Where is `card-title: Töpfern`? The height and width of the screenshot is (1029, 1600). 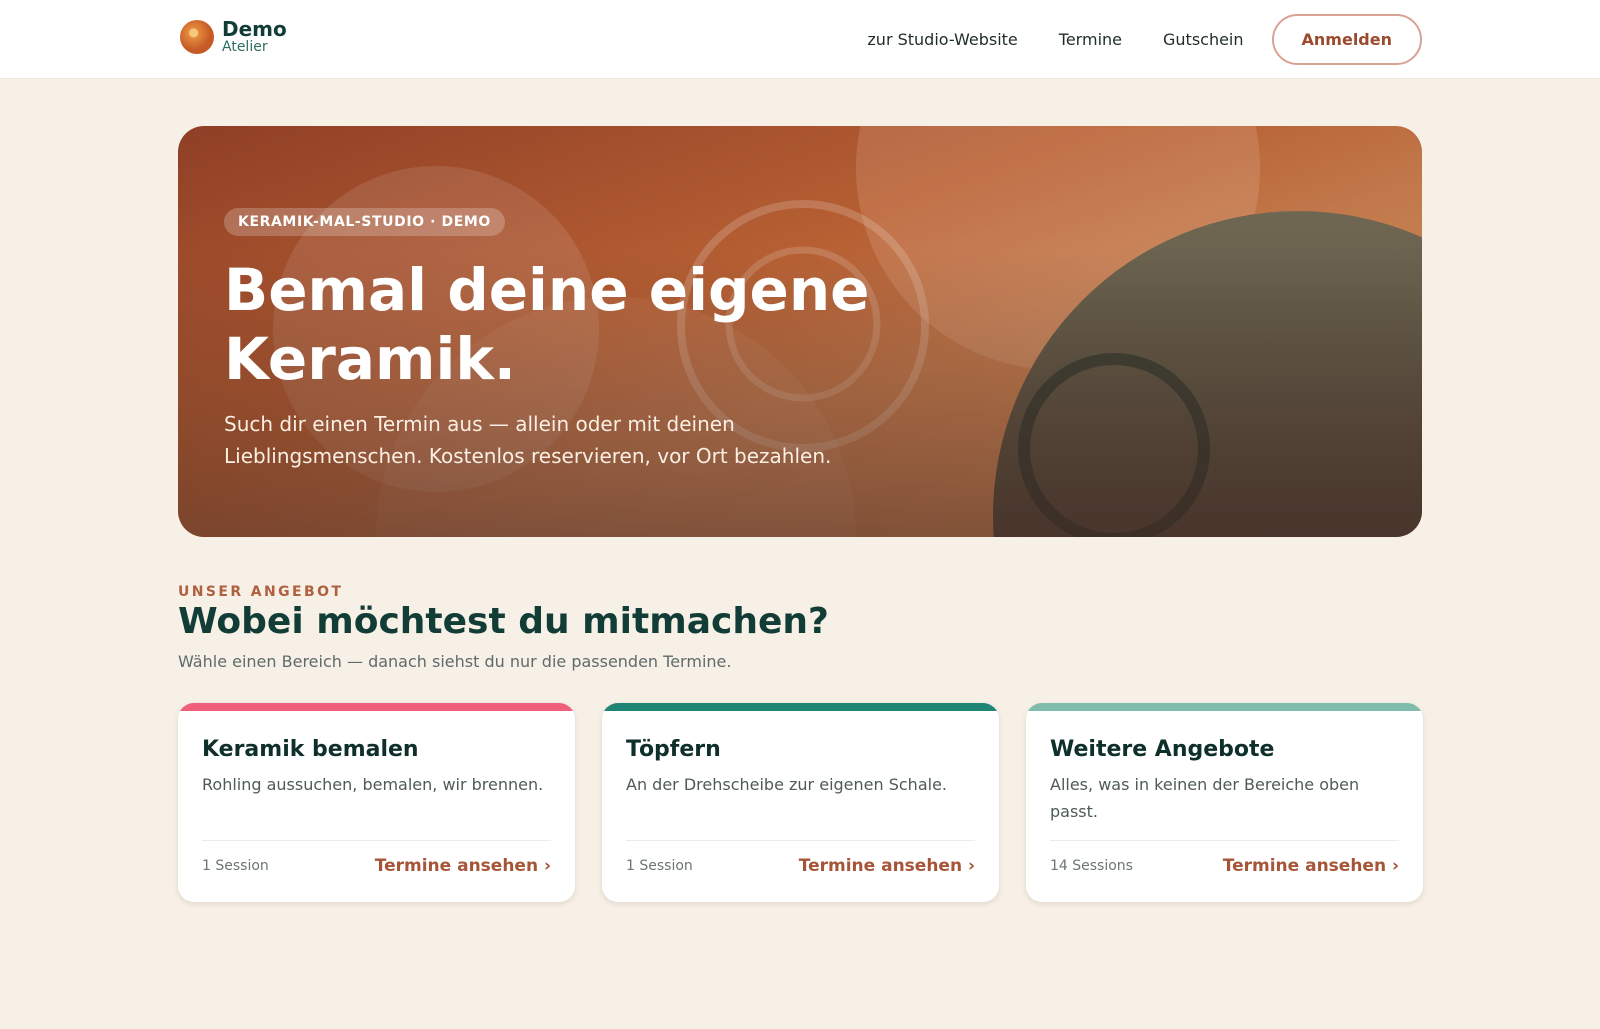 card-title: Töpfern is located at coordinates (673, 749).